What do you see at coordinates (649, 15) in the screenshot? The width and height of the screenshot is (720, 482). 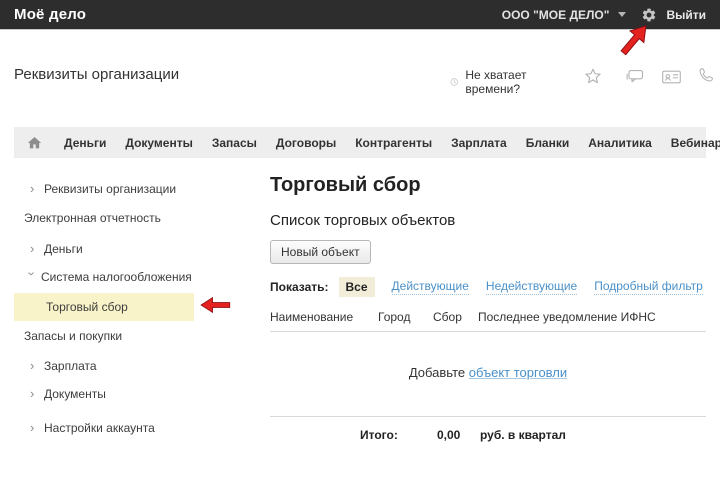 I see `gear-icon` at bounding box center [649, 15].